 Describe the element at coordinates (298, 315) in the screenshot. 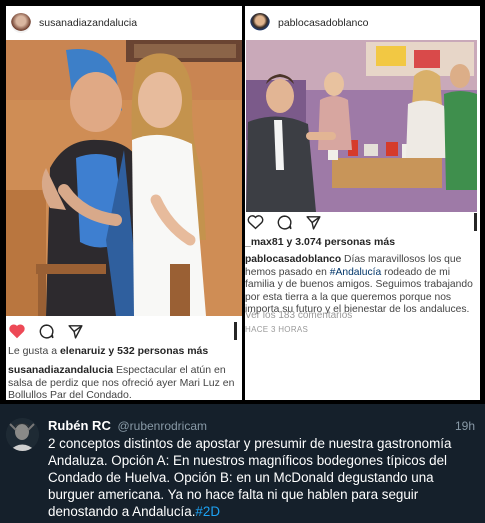

I see `view-comments-link: Ver los 183 comentarios` at that location.